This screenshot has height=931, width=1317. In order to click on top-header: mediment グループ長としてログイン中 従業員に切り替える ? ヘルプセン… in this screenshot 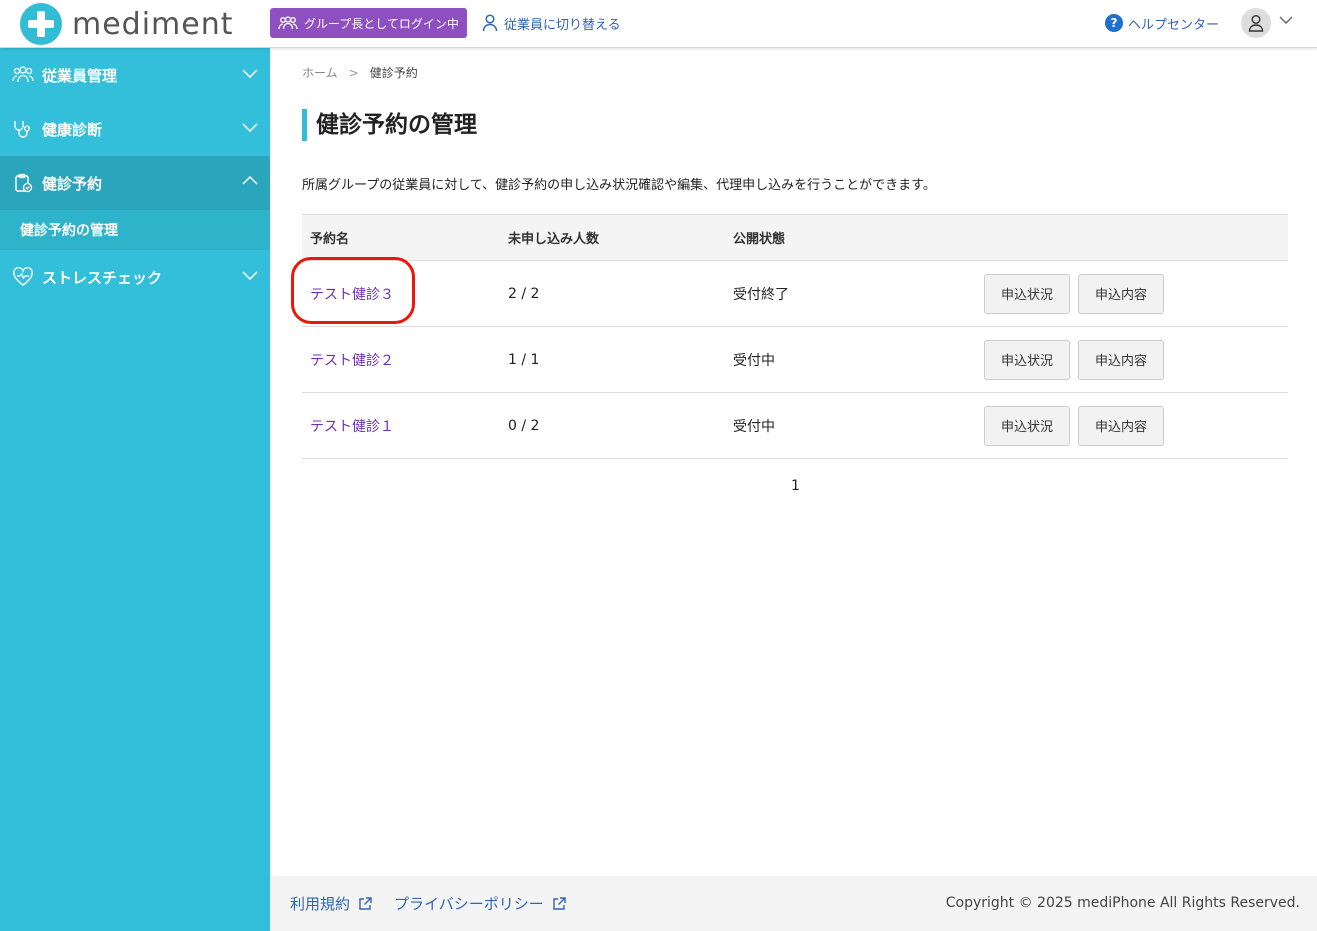, I will do `click(658, 24)`.